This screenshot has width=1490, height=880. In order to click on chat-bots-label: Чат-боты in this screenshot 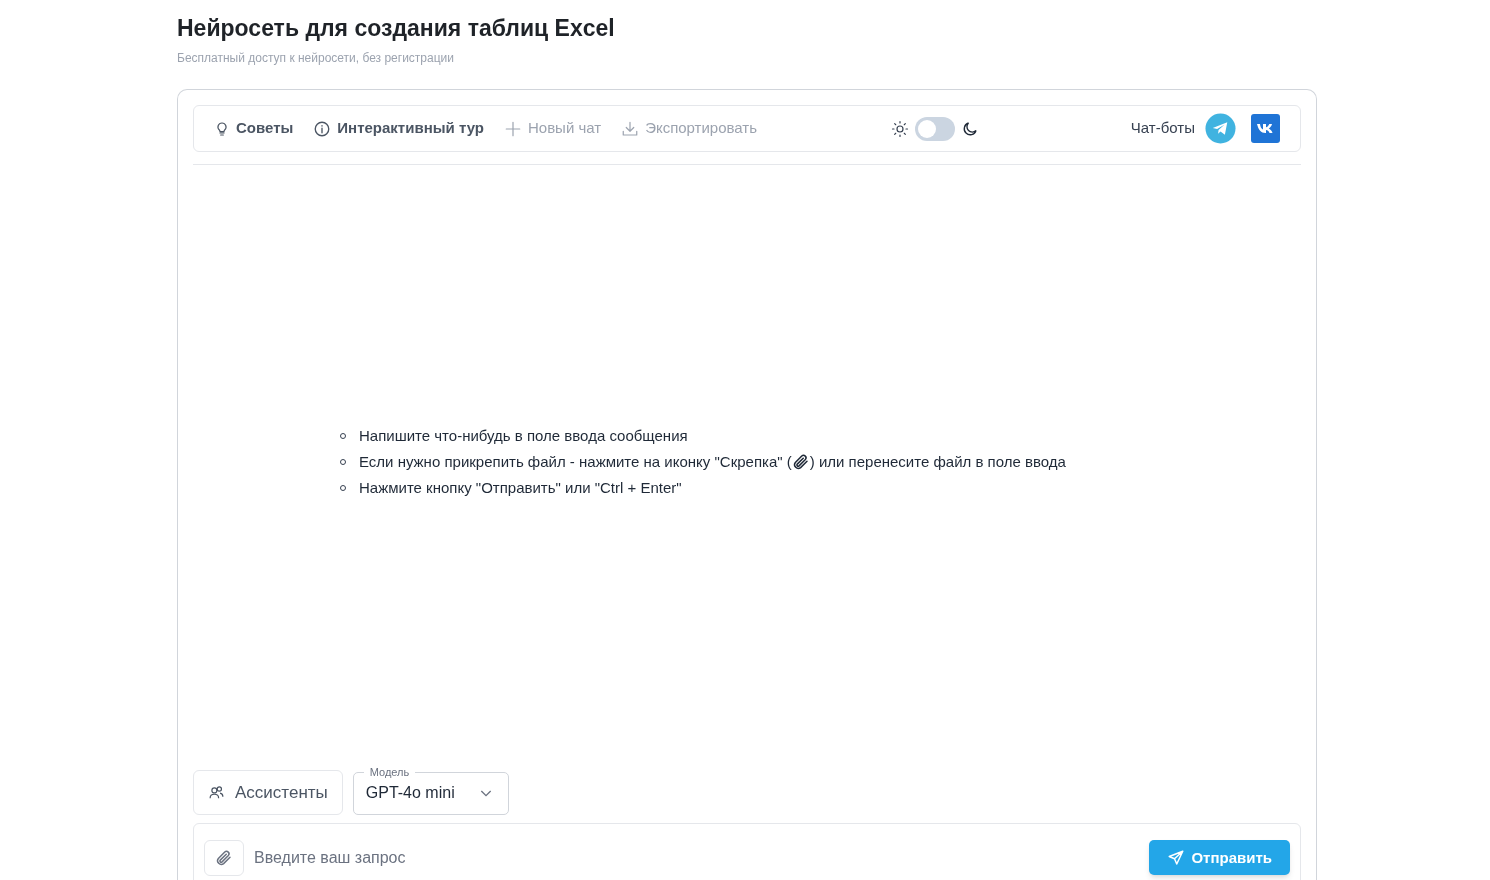, I will do `click(1162, 128)`.